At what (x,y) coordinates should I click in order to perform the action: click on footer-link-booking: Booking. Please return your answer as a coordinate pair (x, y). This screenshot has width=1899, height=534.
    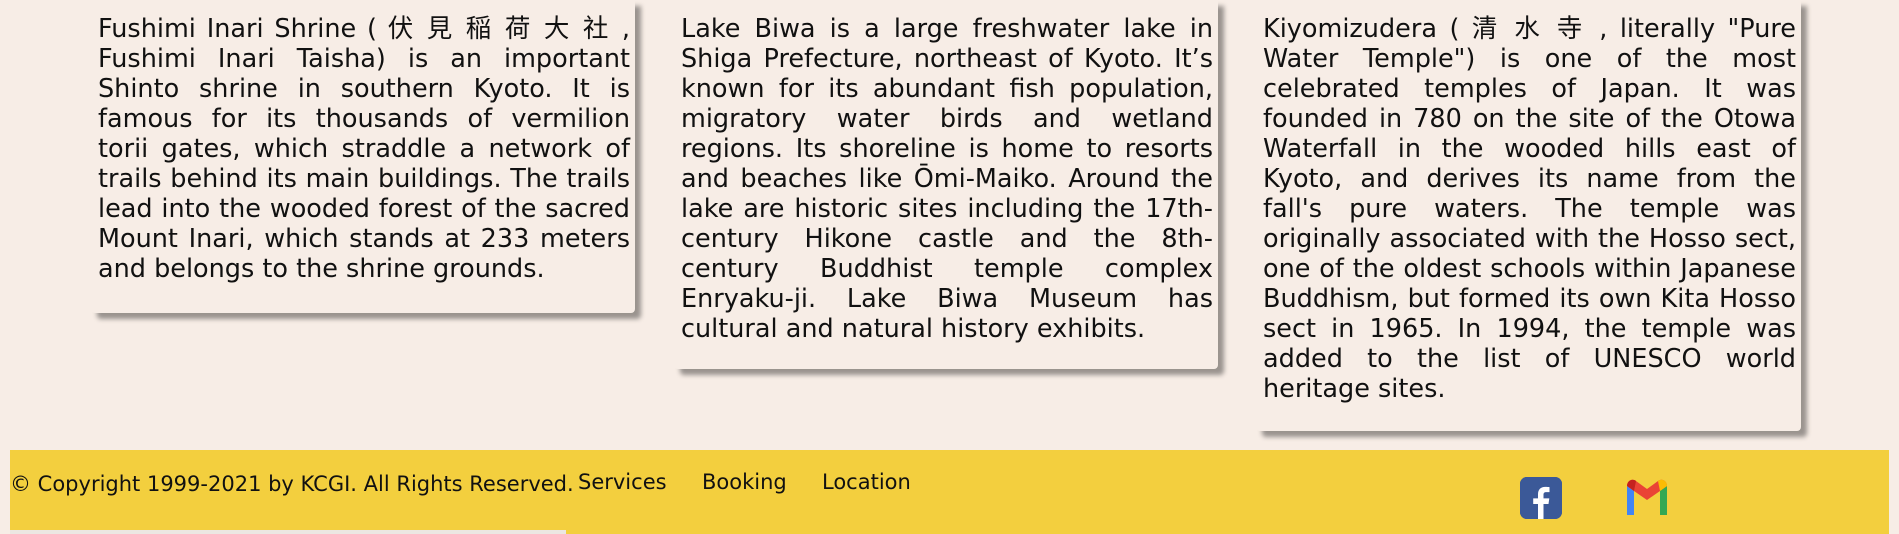
    Looking at the image, I should click on (744, 482).